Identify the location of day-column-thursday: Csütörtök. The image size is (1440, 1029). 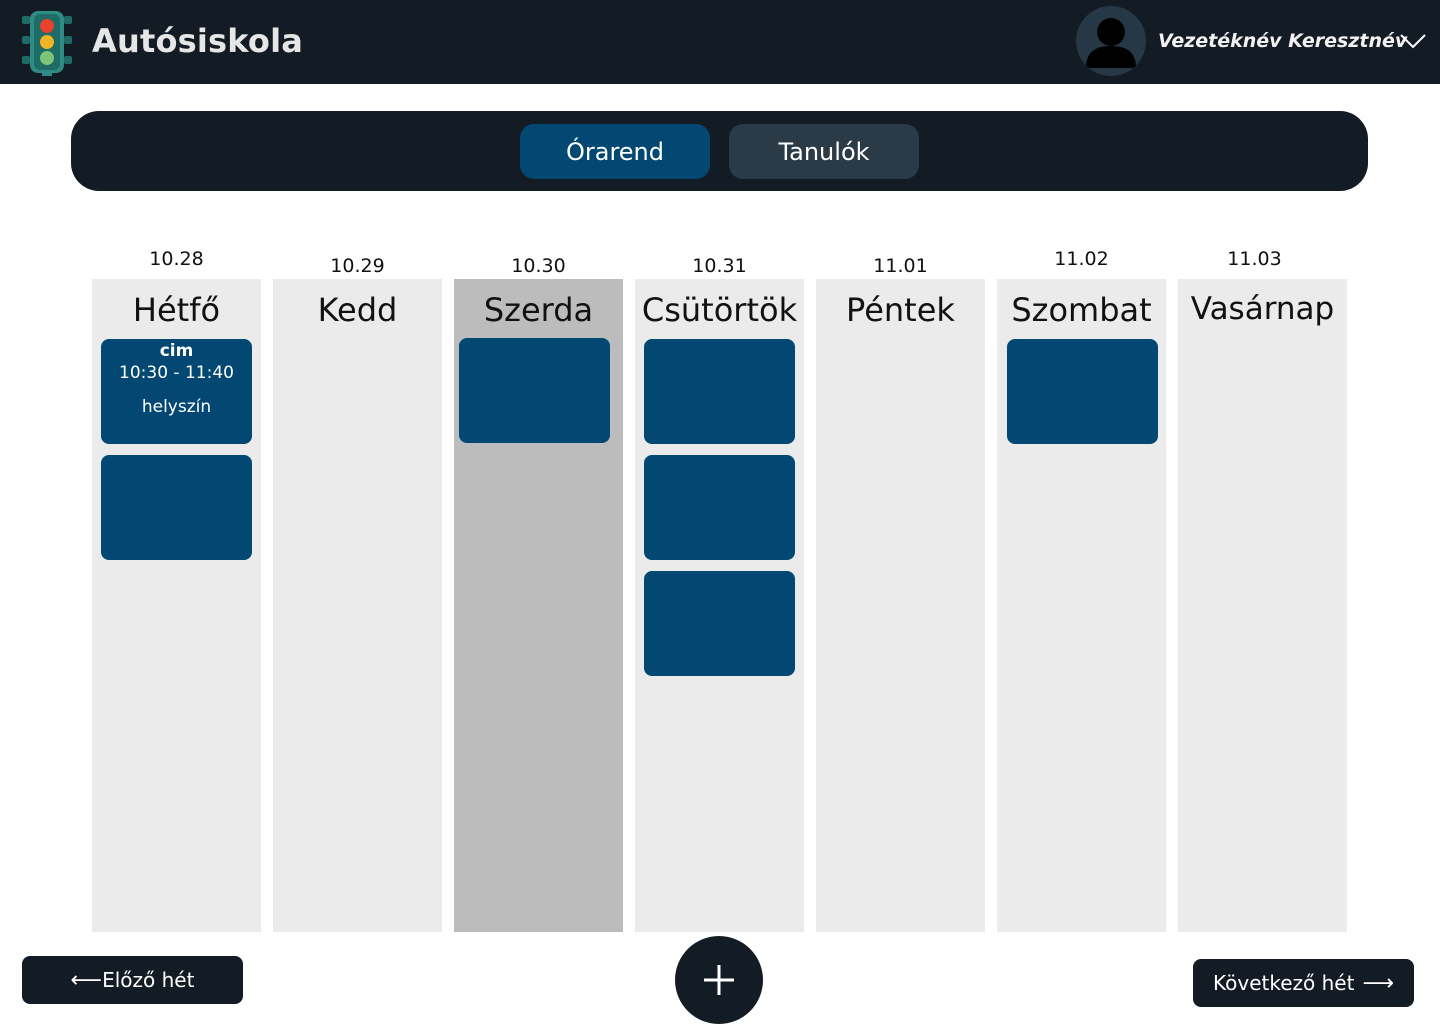
(719, 605).